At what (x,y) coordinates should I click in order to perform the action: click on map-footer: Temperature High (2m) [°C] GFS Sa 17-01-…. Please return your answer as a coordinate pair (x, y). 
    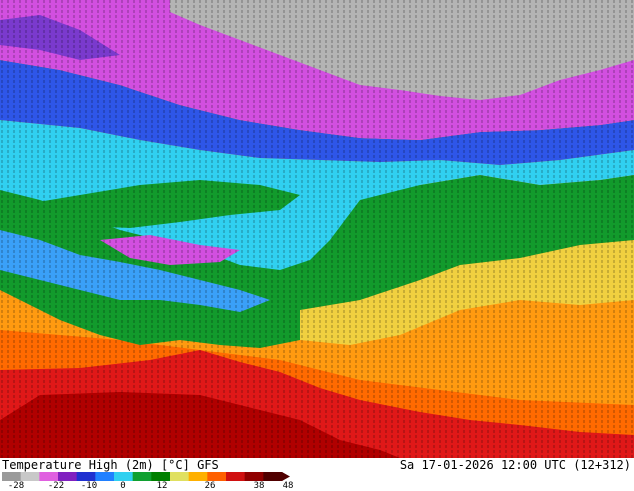
    Looking at the image, I should click on (317, 474).